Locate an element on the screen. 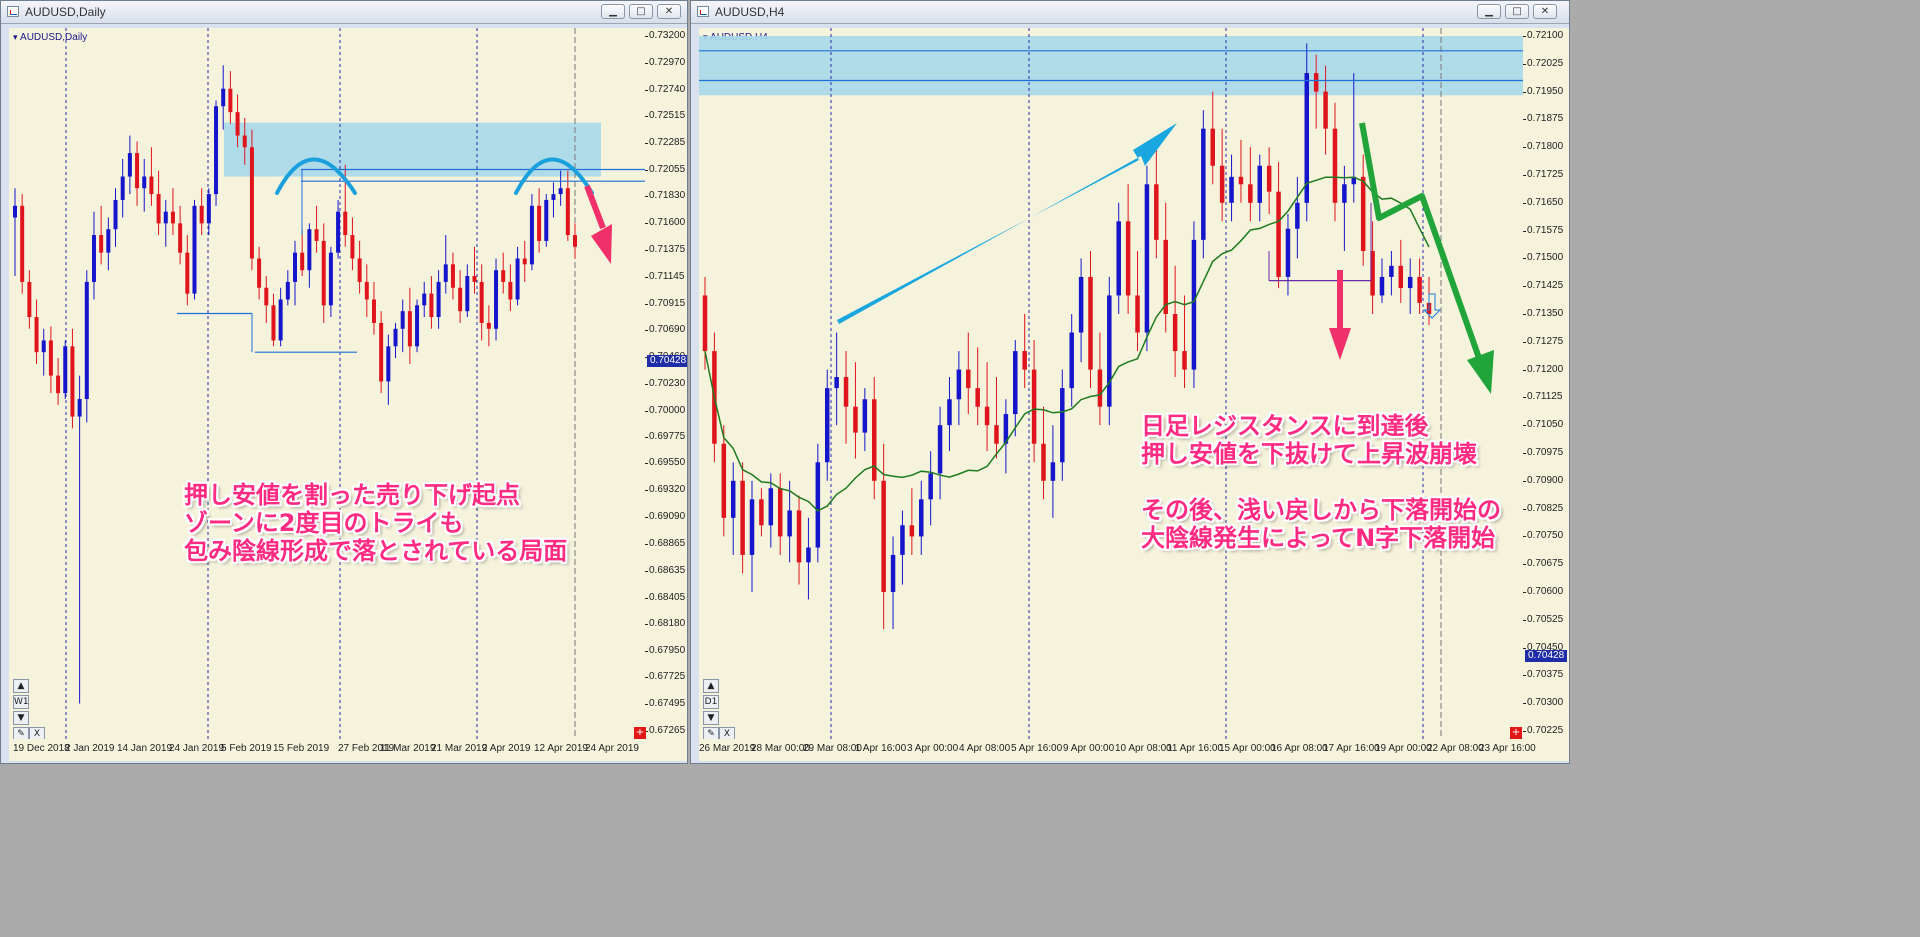 Image resolution: width=1920 pixels, height=937 pixels. down-arrow-pink is located at coordinates (595, 207).